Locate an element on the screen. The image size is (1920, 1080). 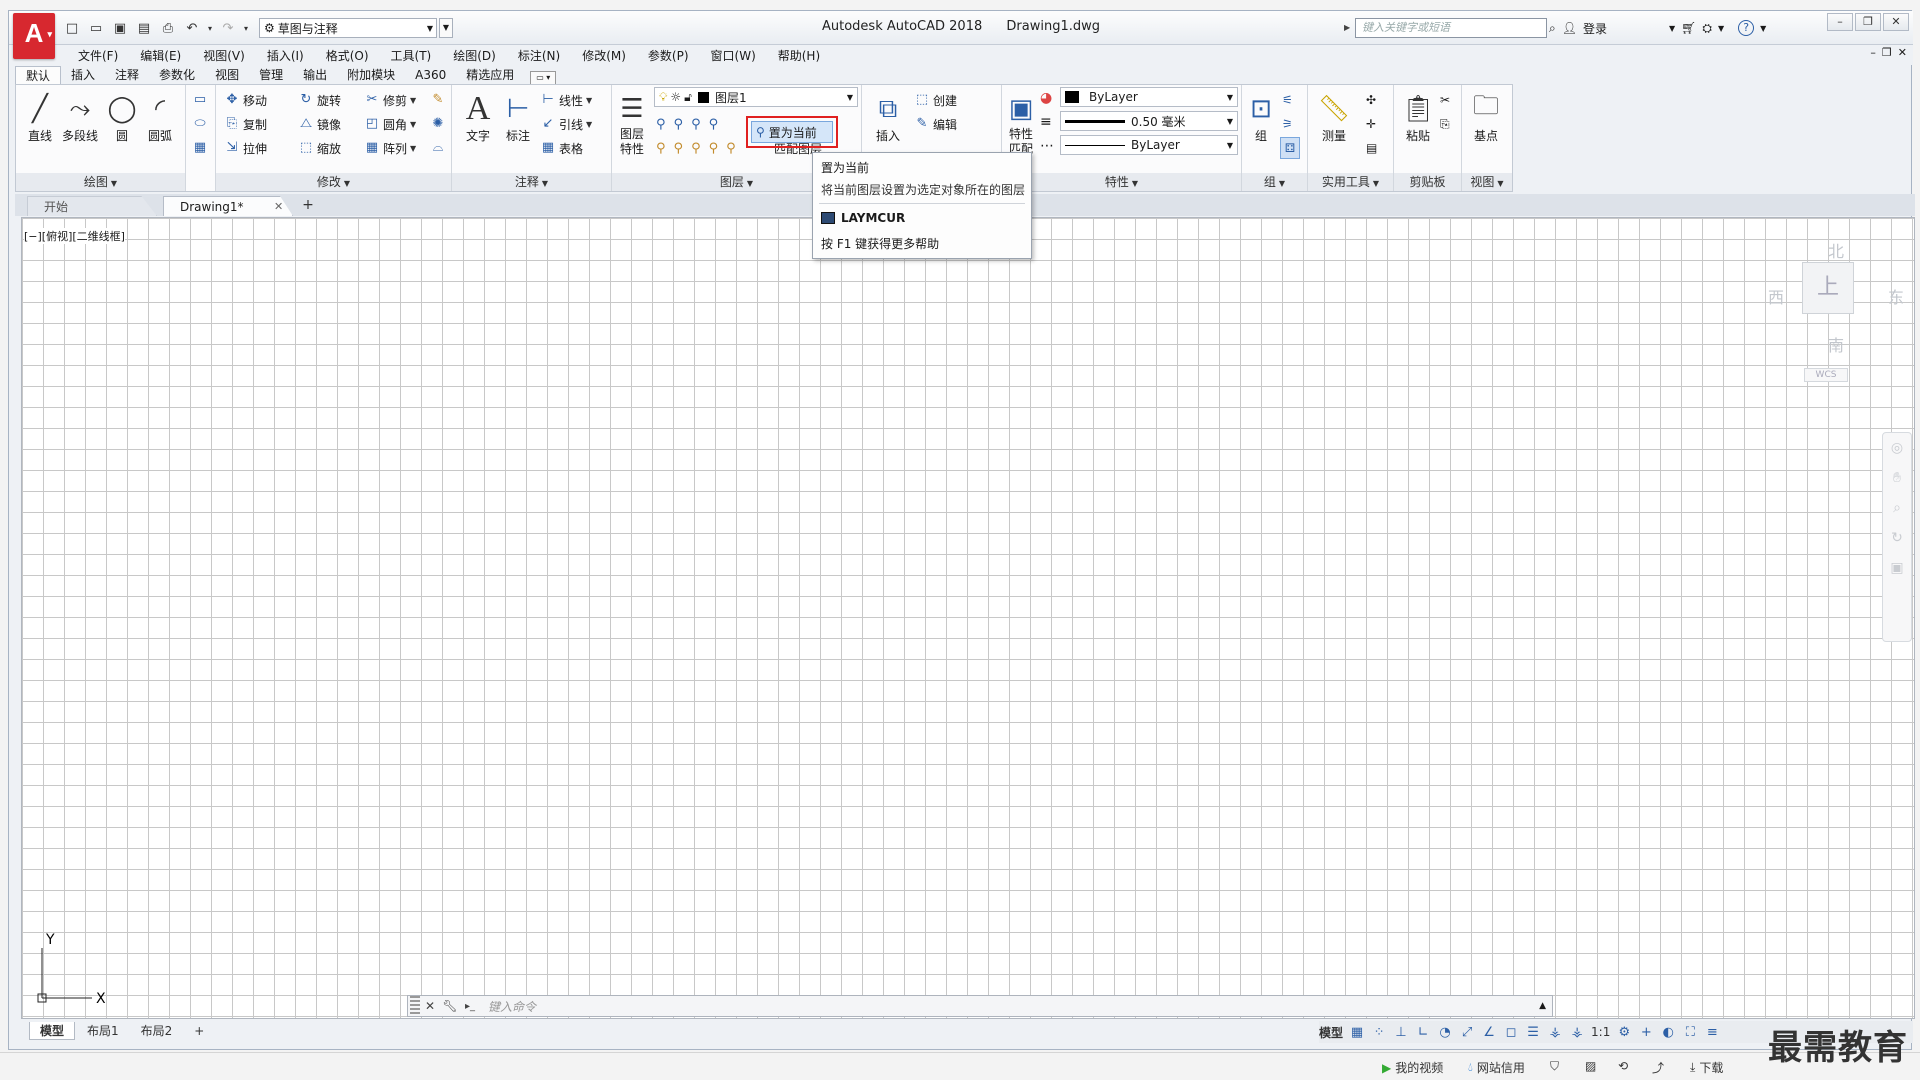
array-button: ▦ 阵列 ▼ is located at coordinates (390, 148).